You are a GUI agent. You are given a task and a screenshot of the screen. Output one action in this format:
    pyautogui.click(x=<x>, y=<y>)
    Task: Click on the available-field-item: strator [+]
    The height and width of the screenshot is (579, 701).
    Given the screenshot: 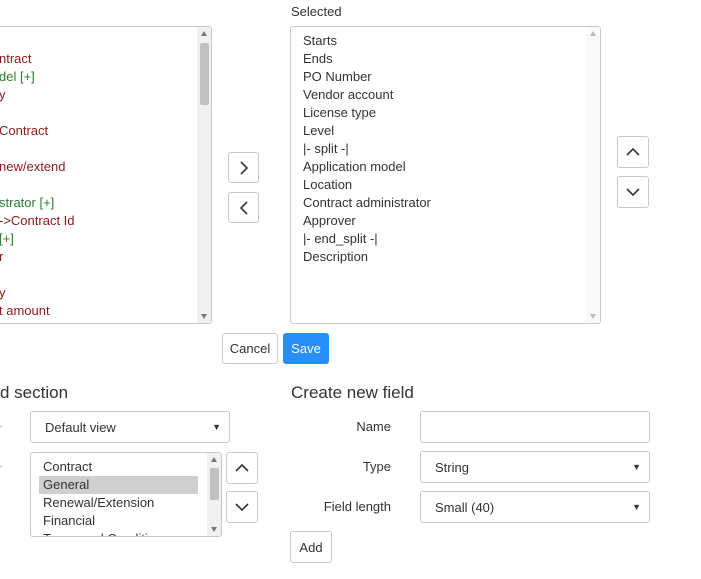 What is the action you would take?
    pyautogui.click(x=27, y=203)
    